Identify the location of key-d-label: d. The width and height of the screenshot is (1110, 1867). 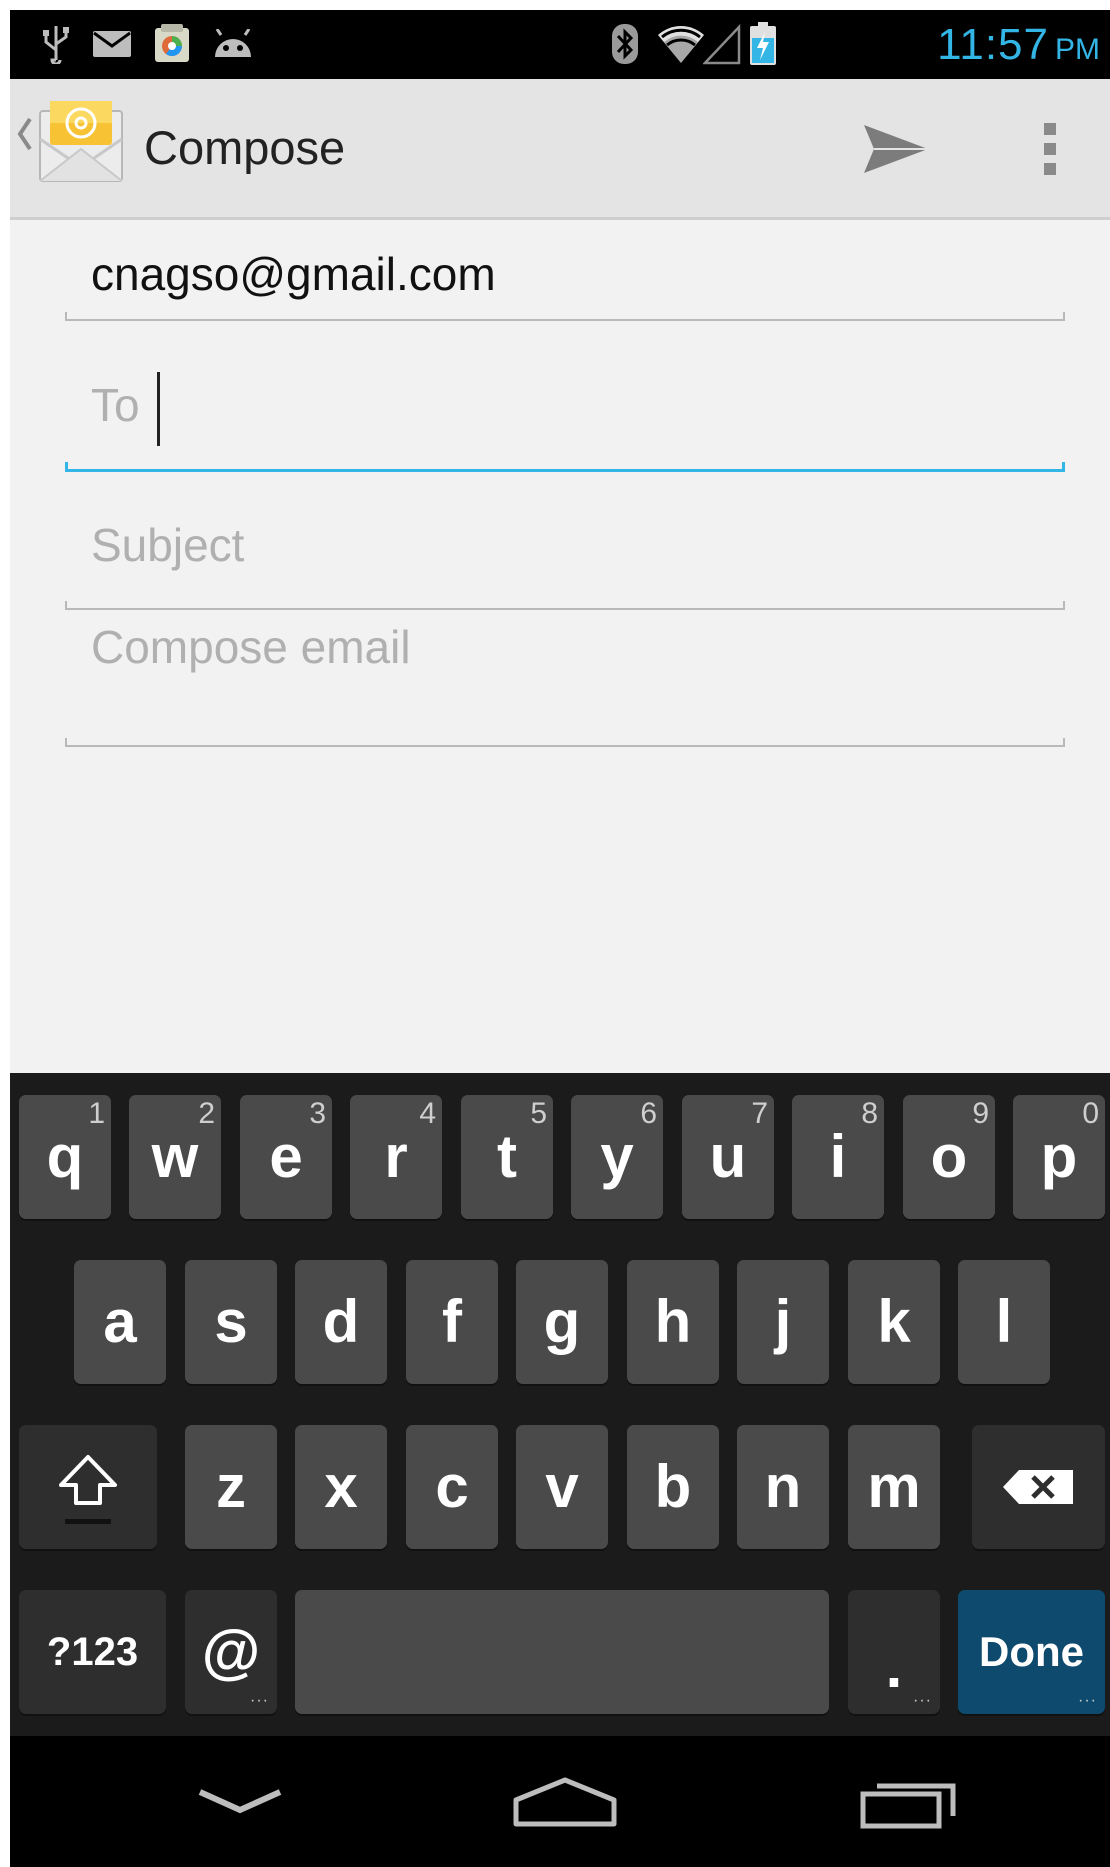
(341, 1321).